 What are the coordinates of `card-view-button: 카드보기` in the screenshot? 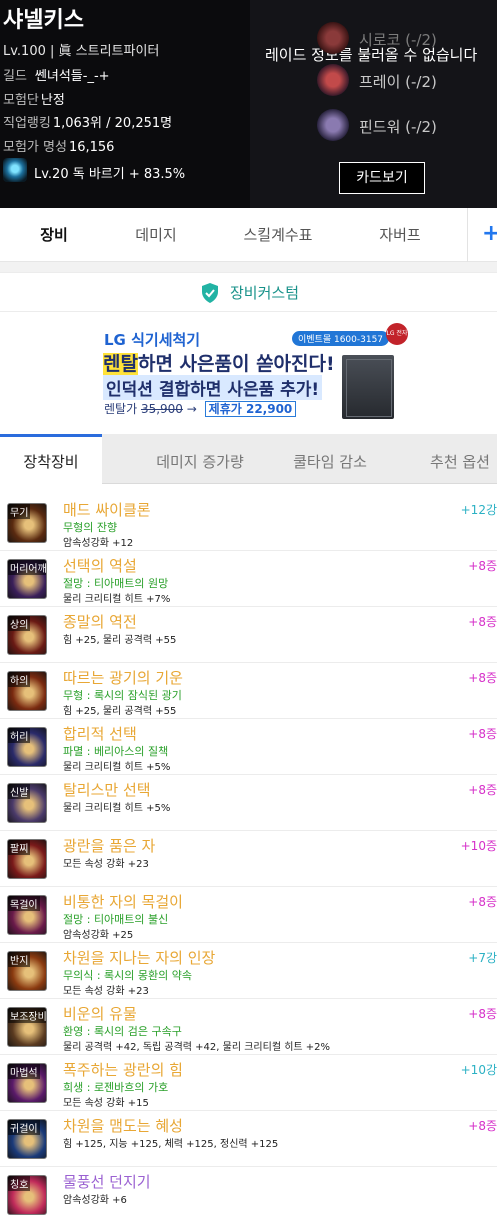 It's located at (382, 178).